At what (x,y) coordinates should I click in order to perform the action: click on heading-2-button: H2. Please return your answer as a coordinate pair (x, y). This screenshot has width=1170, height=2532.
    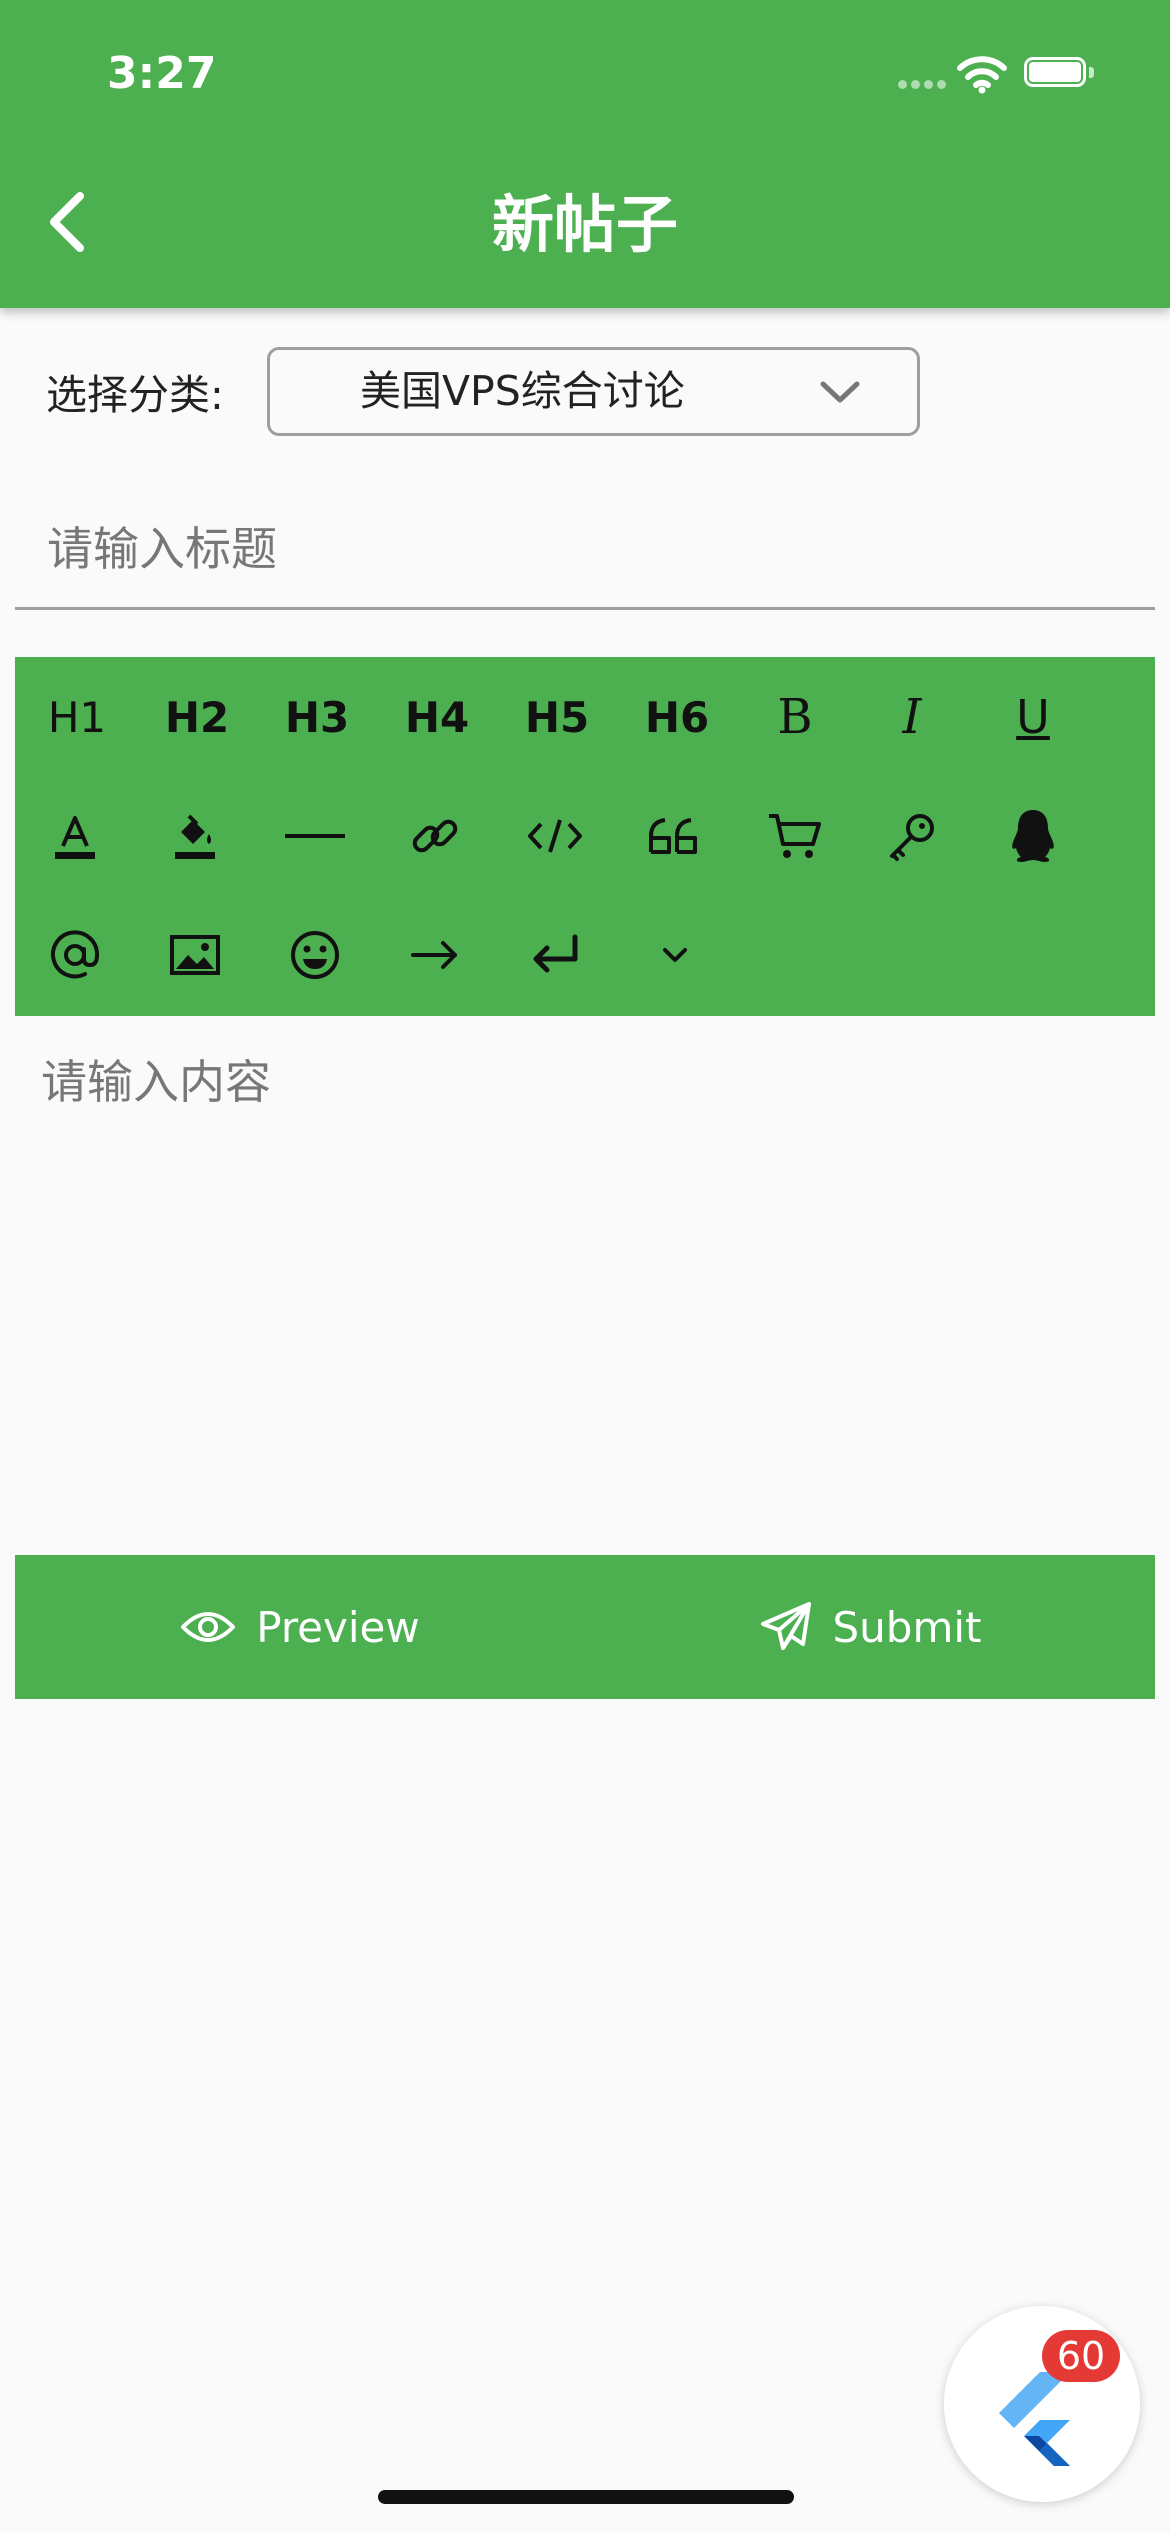
    Looking at the image, I should click on (197, 717).